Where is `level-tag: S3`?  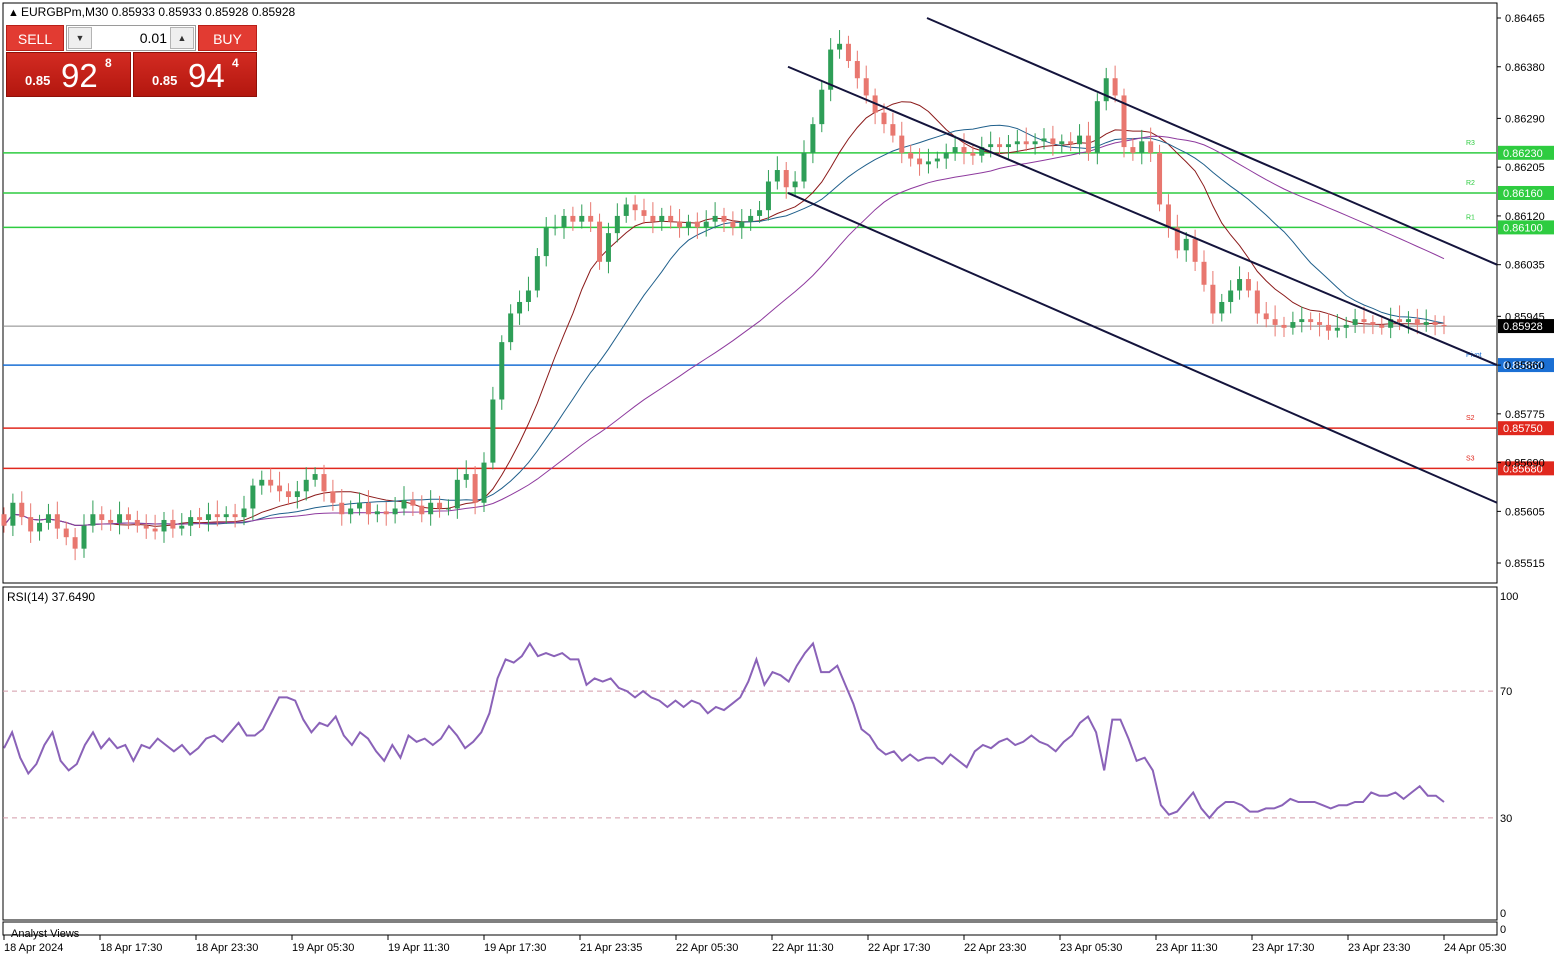 level-tag: S3 is located at coordinates (1470, 458).